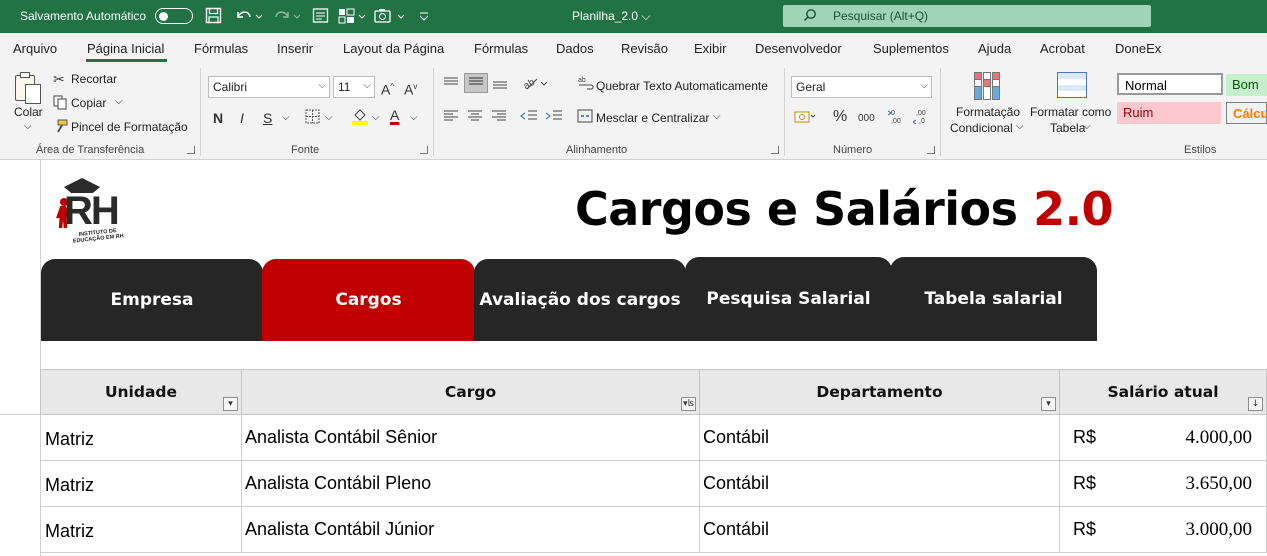 This screenshot has height=556, width=1267. What do you see at coordinates (470, 530) in the screenshot?
I see `table-row-cell-cargo: Analista Contábil Júnior` at bounding box center [470, 530].